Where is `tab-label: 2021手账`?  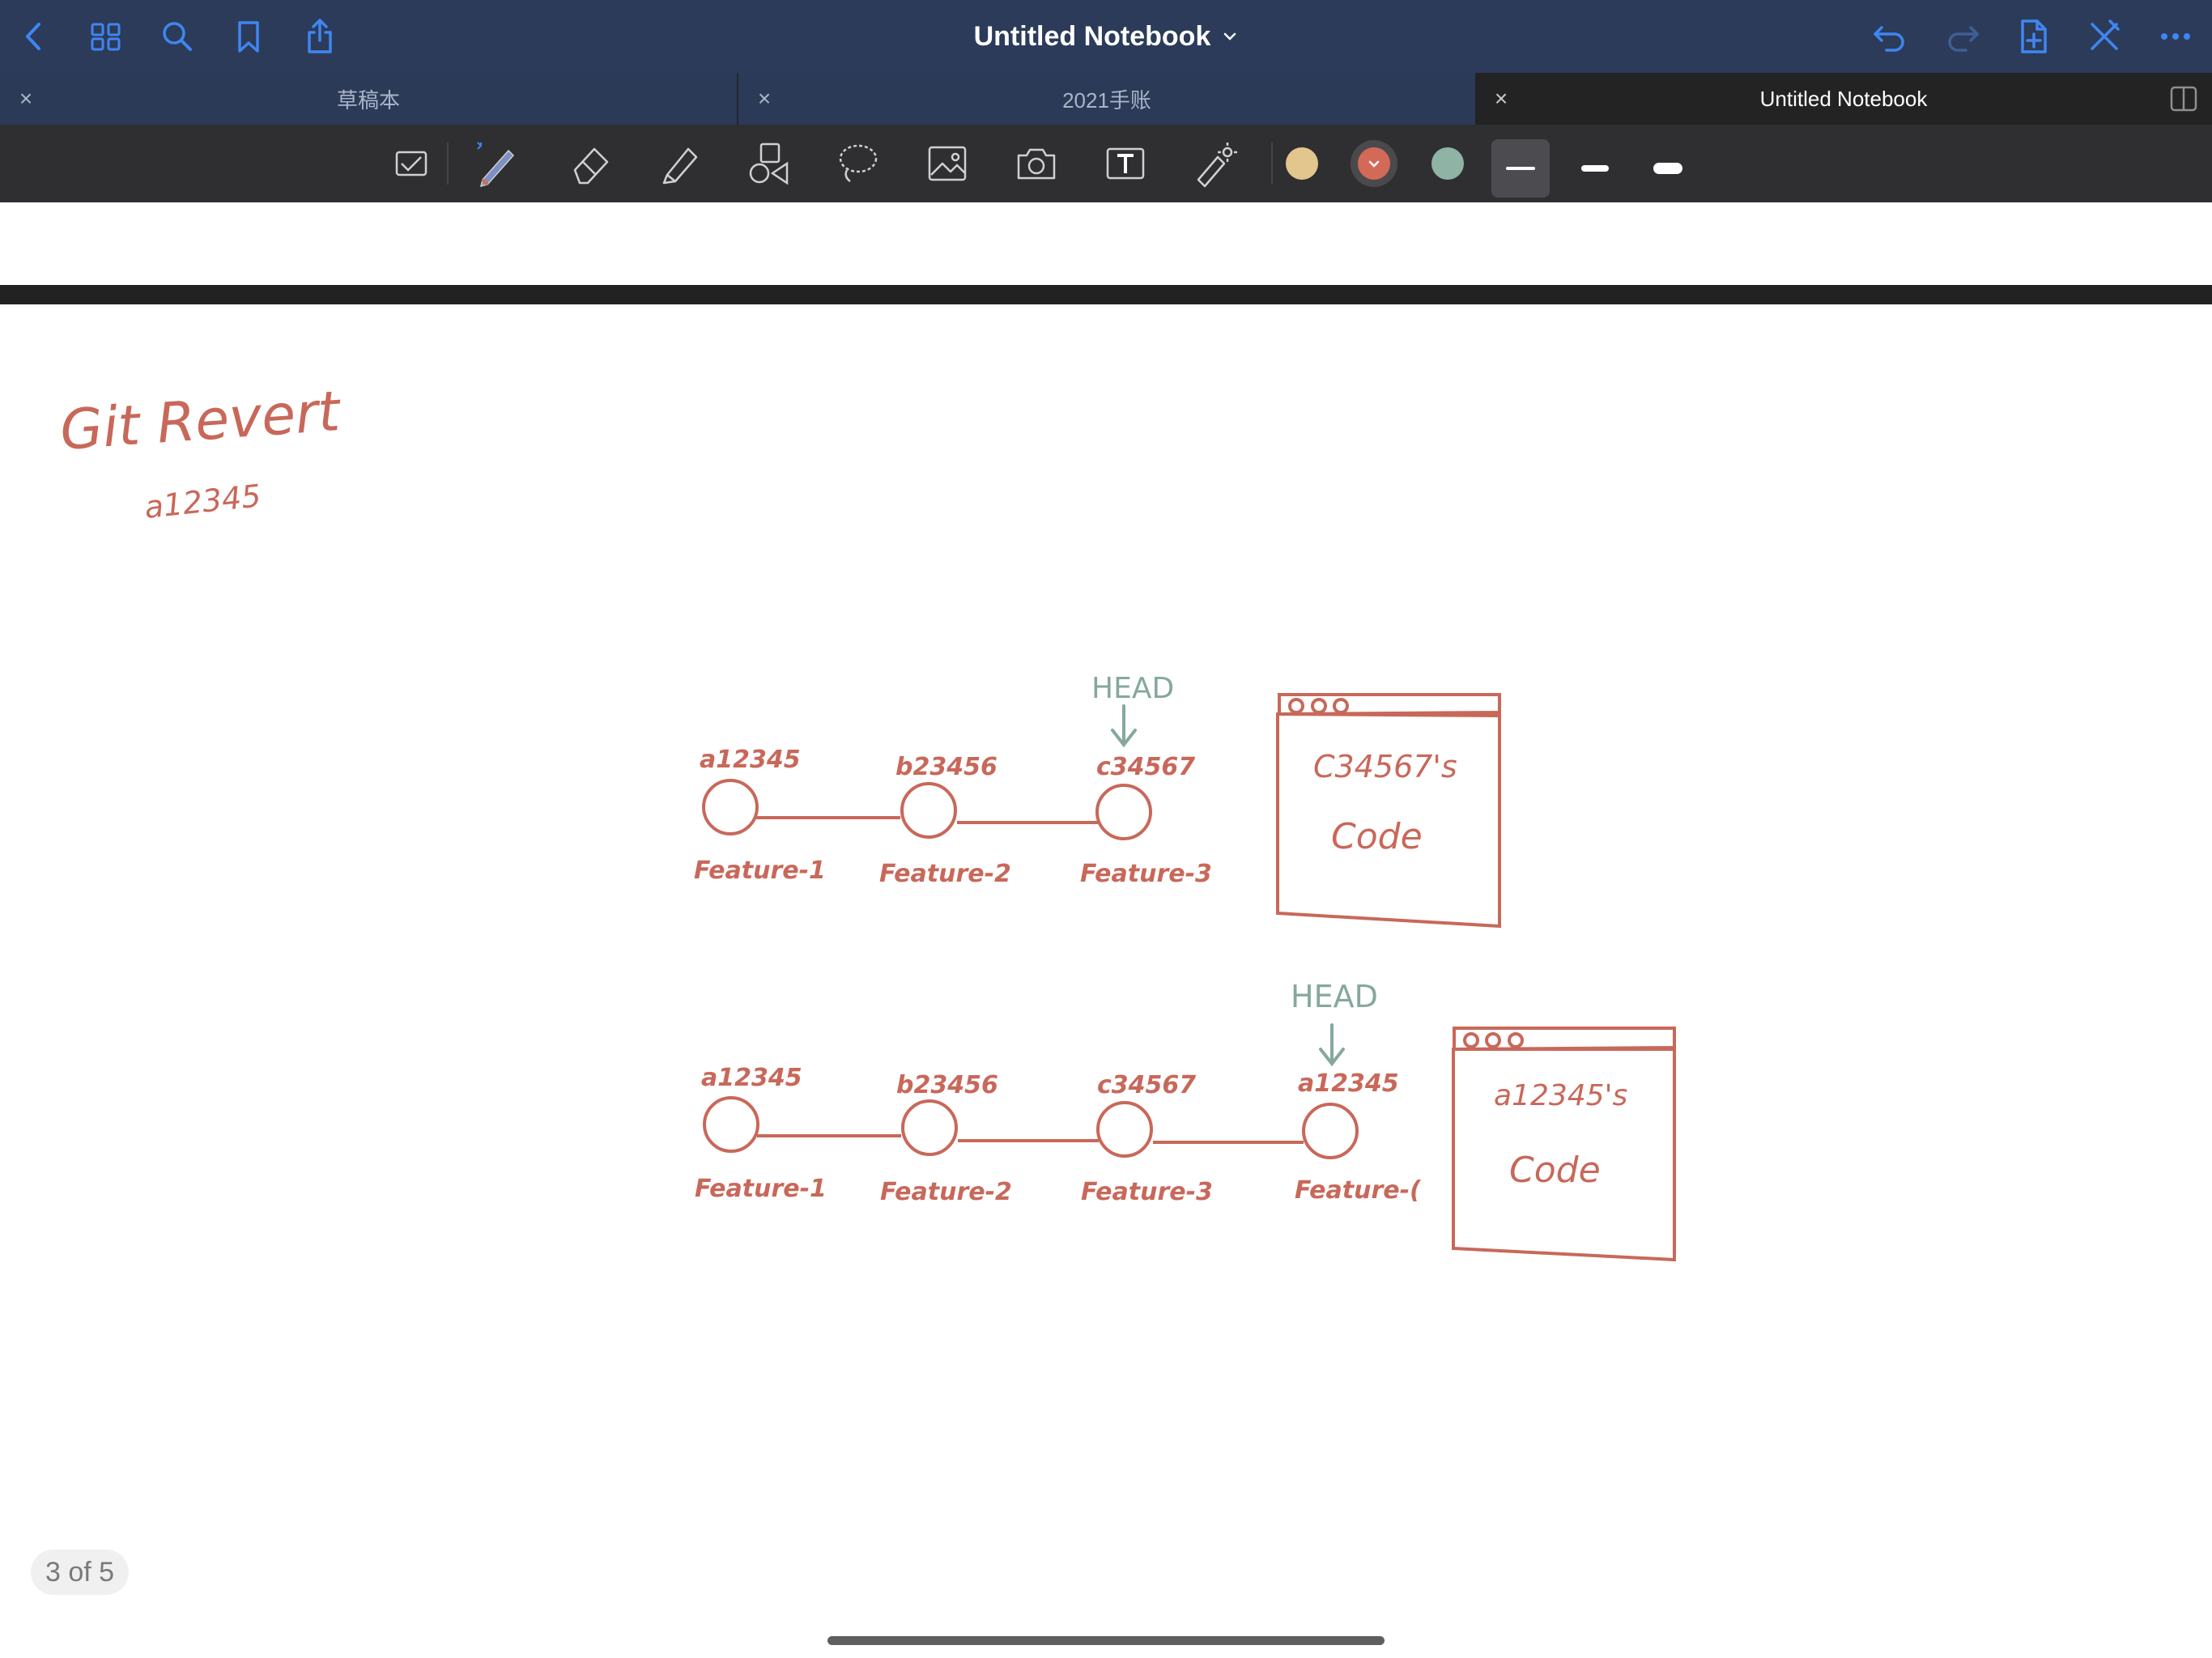
tab-label: 2021手账 is located at coordinates (1106, 100).